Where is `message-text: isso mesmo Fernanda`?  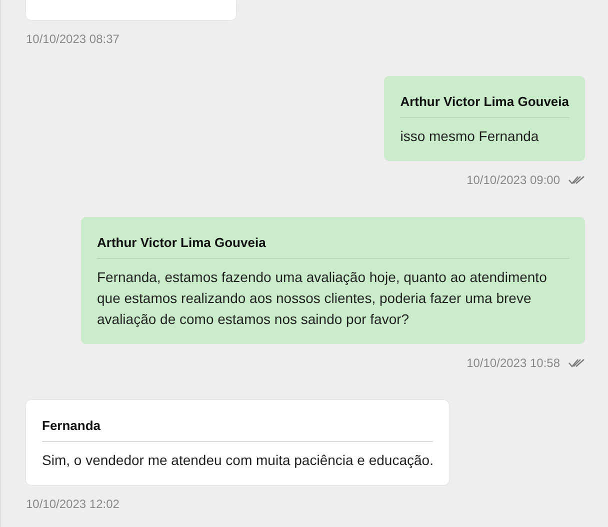 message-text: isso mesmo Fernanda is located at coordinates (470, 136).